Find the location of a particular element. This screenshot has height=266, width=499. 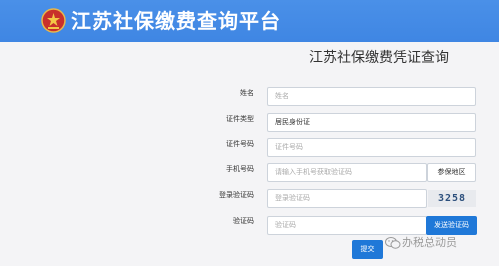

phone-label: 手机号码 is located at coordinates (240, 169).